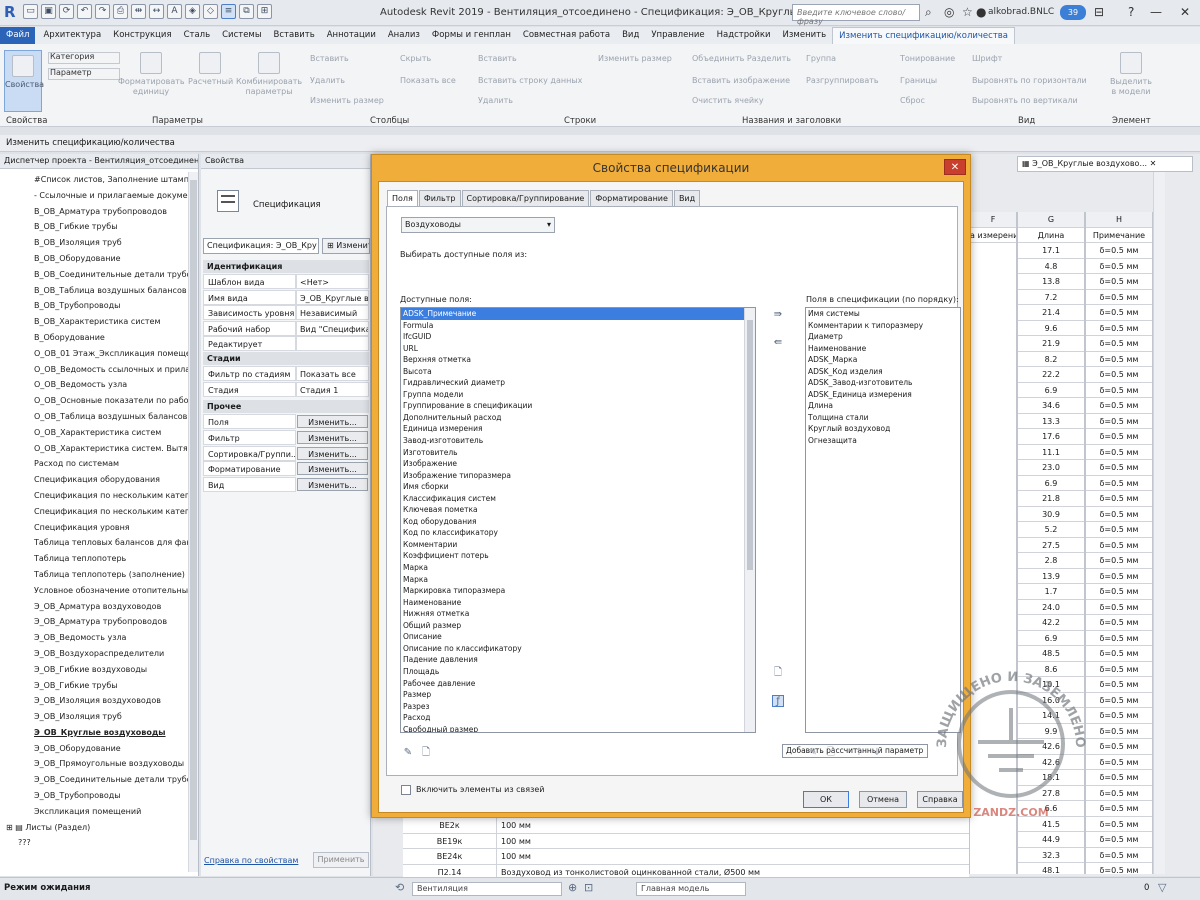  What do you see at coordinates (94, 780) in the screenshot?
I see `tree-item: Э_ОВ_Соединительные детали трубопр` at bounding box center [94, 780].